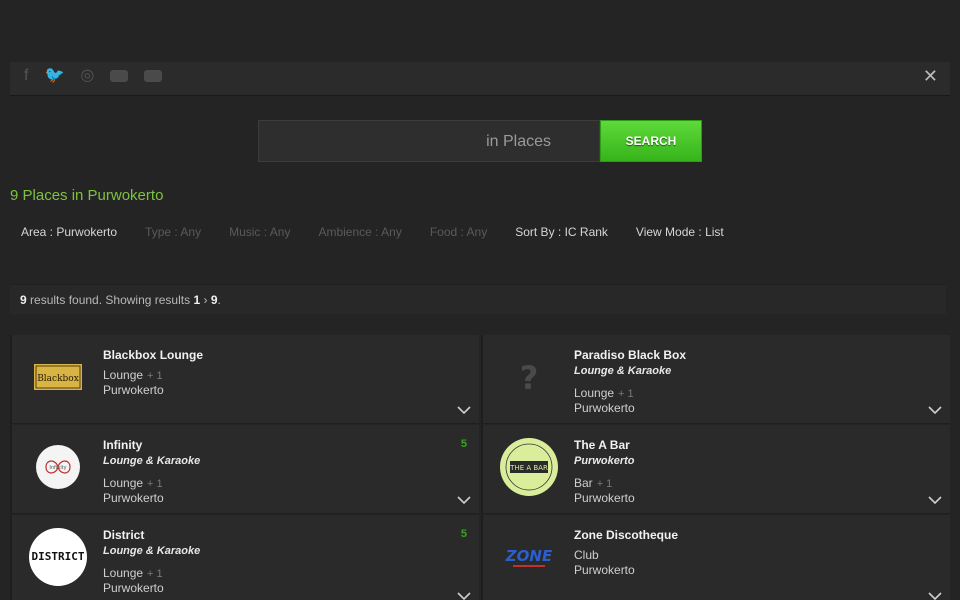 This screenshot has width=960, height=600. I want to click on infinity-logo-text: Infinity, so click(57, 468).